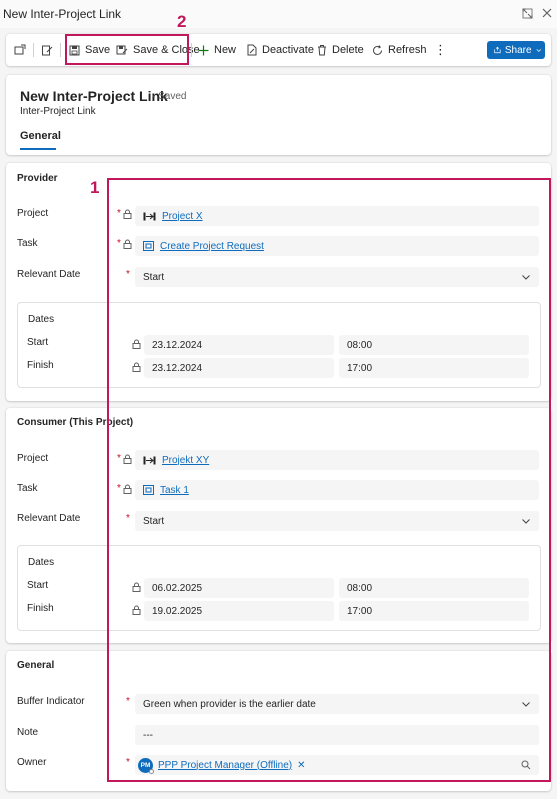 This screenshot has height=799, width=557. I want to click on chevron-down-icon, so click(538, 50).